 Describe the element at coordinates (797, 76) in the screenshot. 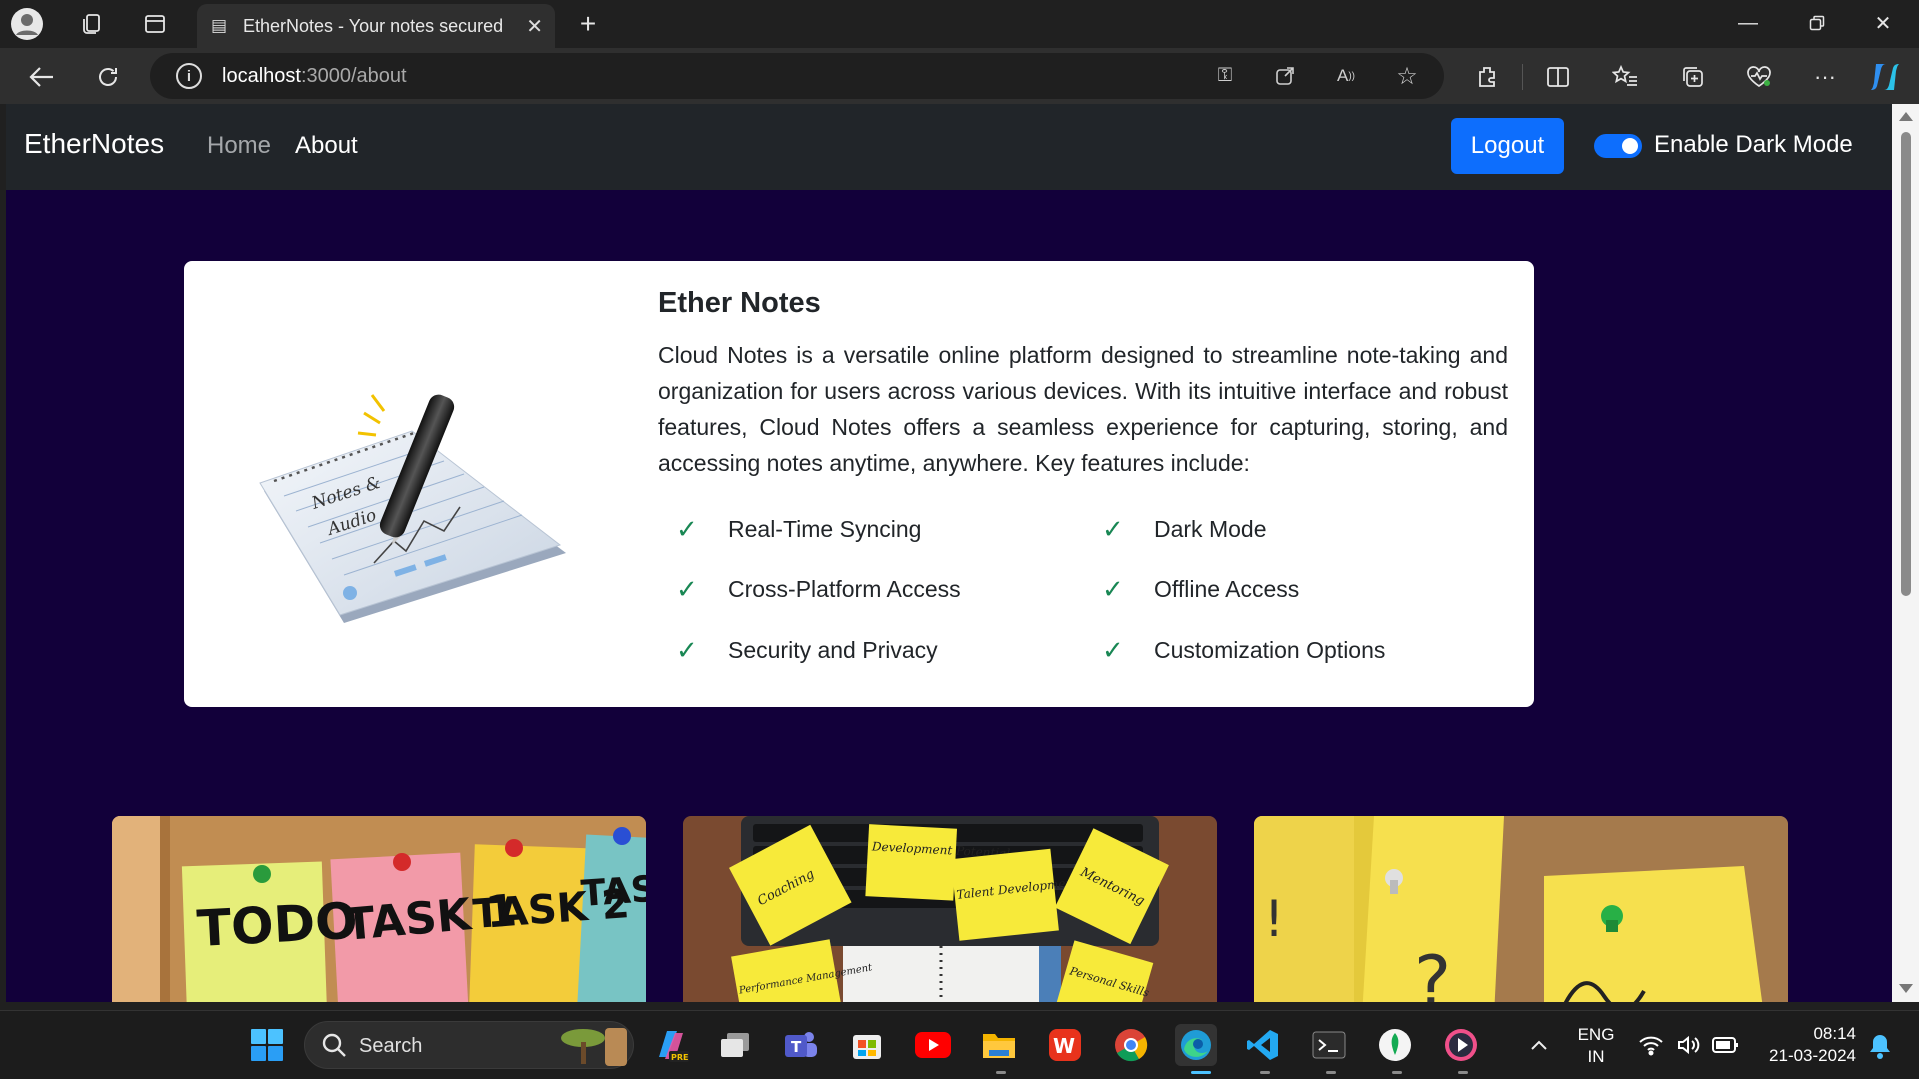

I see `address-bar: i localhost:3000/about ⚿ A)) ☆` at that location.